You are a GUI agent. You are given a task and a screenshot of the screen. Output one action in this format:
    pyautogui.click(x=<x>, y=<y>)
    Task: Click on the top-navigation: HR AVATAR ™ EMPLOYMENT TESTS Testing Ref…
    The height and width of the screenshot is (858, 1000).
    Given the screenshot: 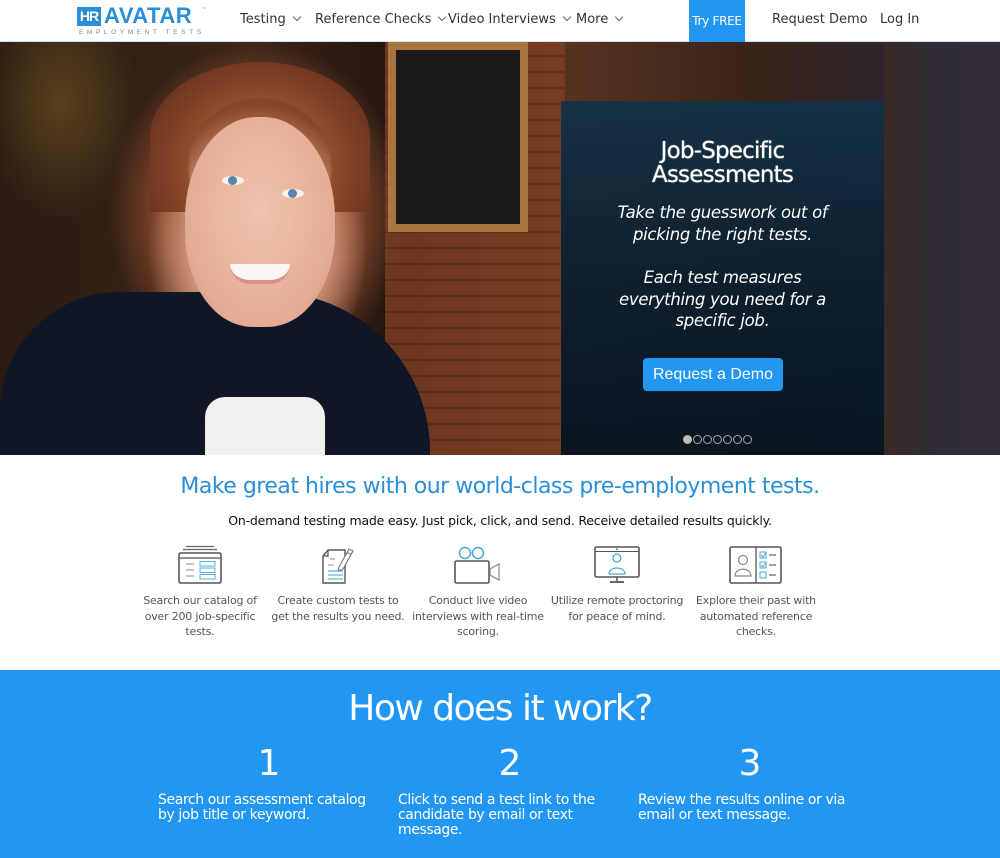 What is the action you would take?
    pyautogui.click(x=500, y=21)
    